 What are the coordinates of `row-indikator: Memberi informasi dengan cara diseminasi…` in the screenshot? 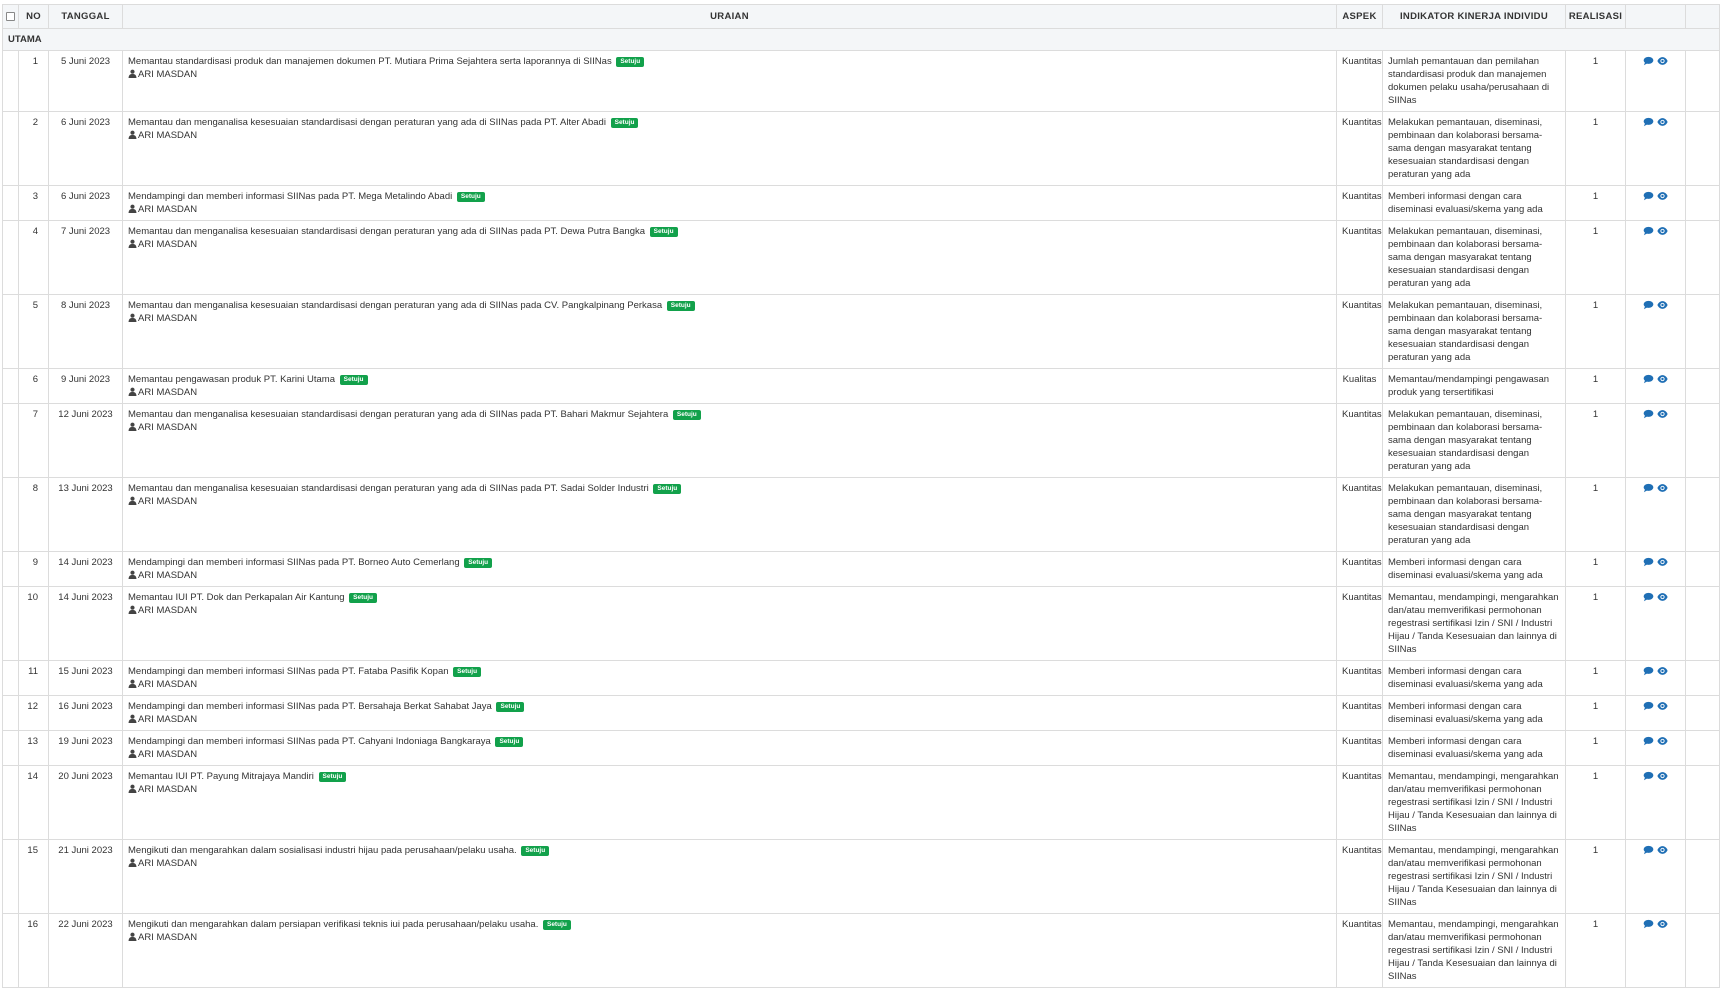 It's located at (1474, 678).